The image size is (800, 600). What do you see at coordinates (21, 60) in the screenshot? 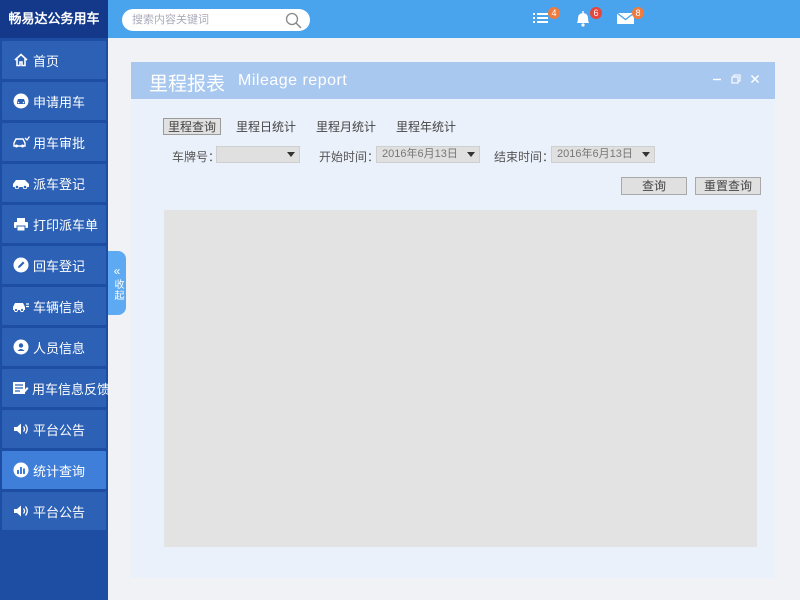
I see `home-icon` at bounding box center [21, 60].